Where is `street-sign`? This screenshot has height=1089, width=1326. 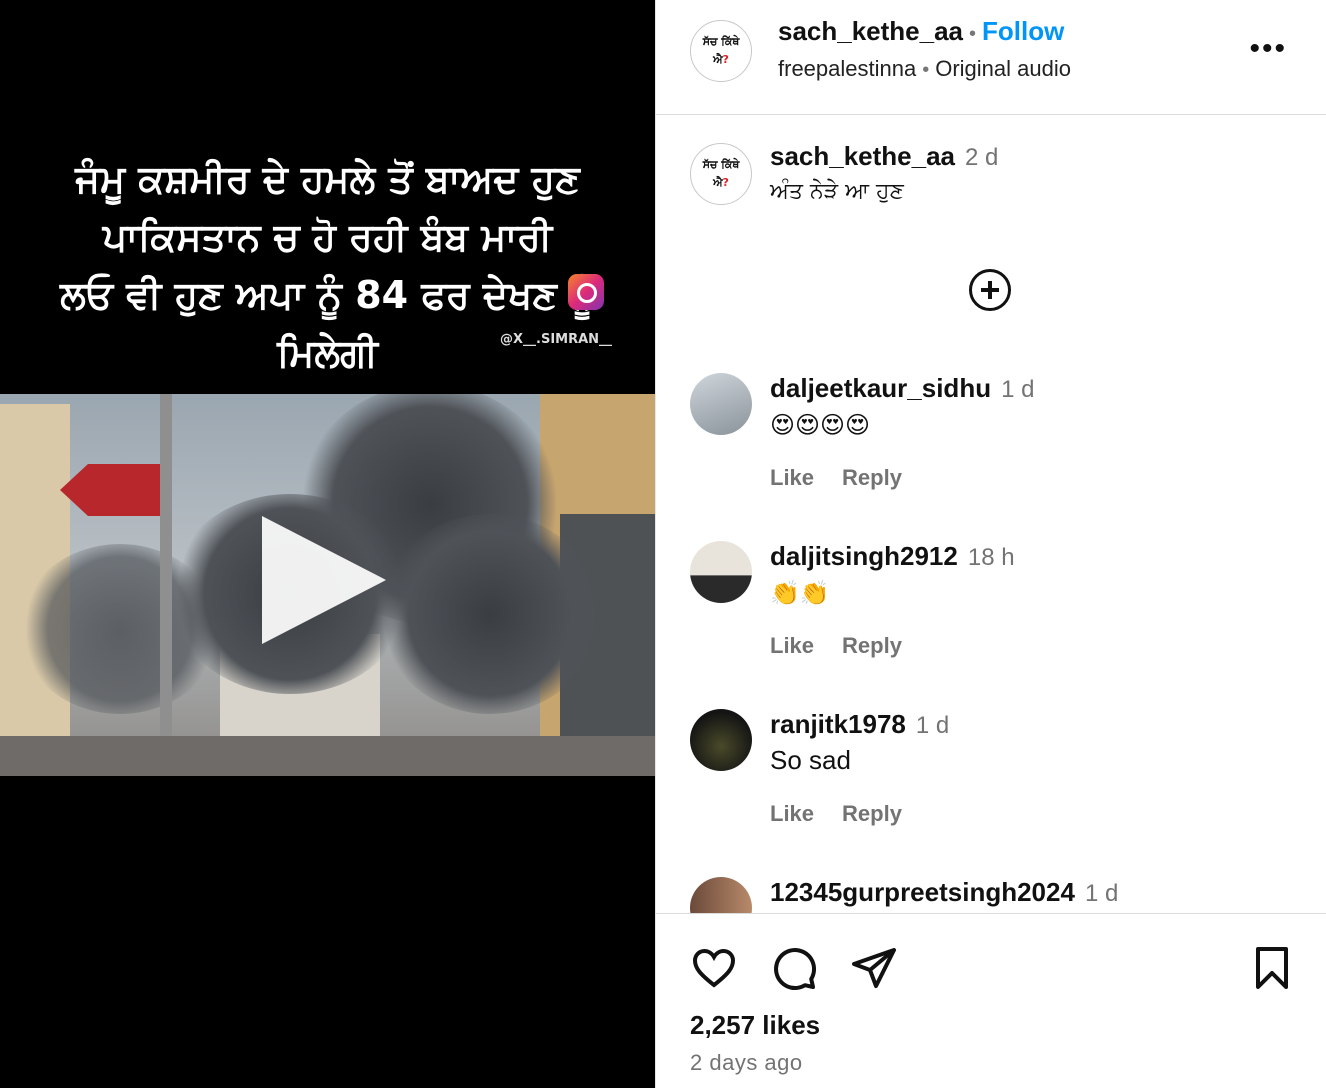 street-sign is located at coordinates (110, 490).